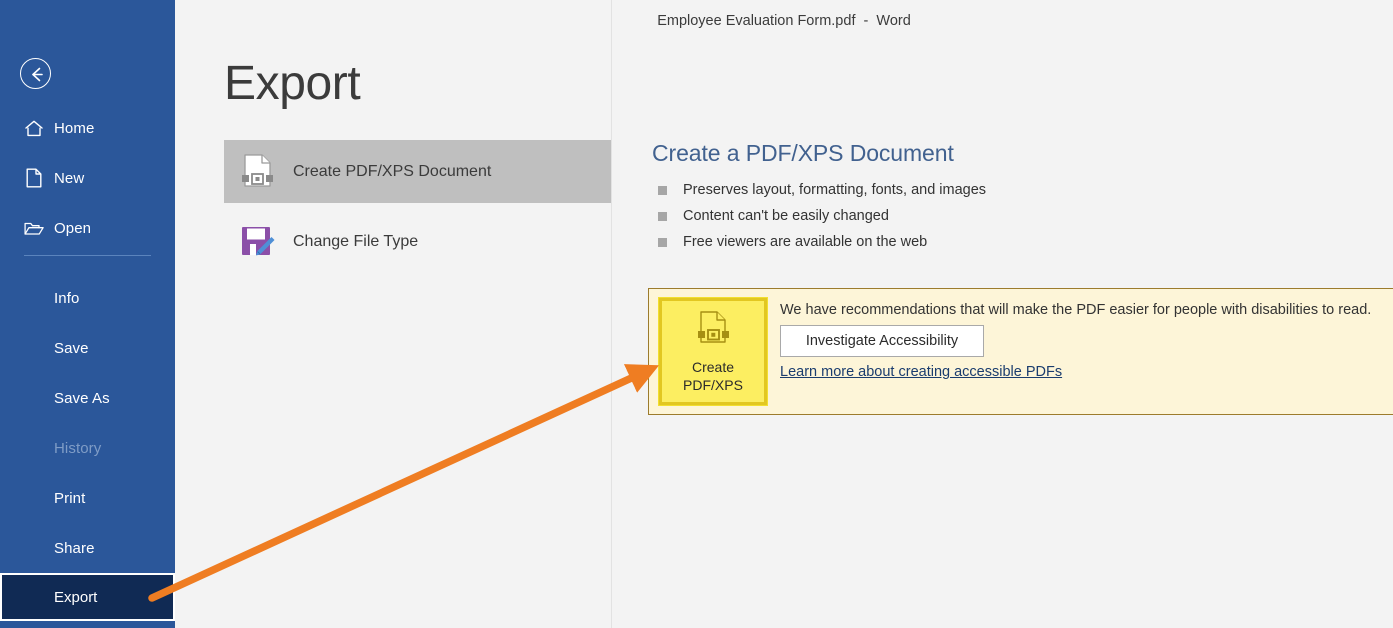 The width and height of the screenshot is (1393, 628). Describe the element at coordinates (1022, 242) in the screenshot. I see `feature-list-item: Free viewers are available on the web` at that location.